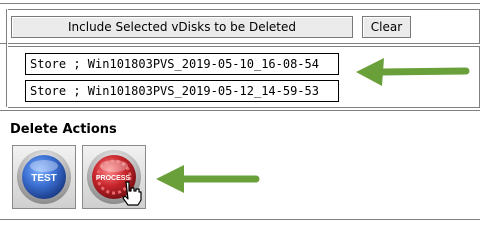 The height and width of the screenshot is (240, 480). I want to click on include-selected-vdisks-button: Include Selected vDisks to be Deleted, so click(182, 27).